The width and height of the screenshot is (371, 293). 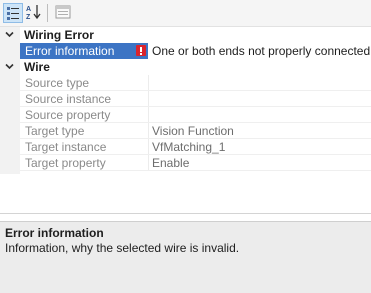 I want to click on property-value: VfMatching_1, so click(x=188, y=147).